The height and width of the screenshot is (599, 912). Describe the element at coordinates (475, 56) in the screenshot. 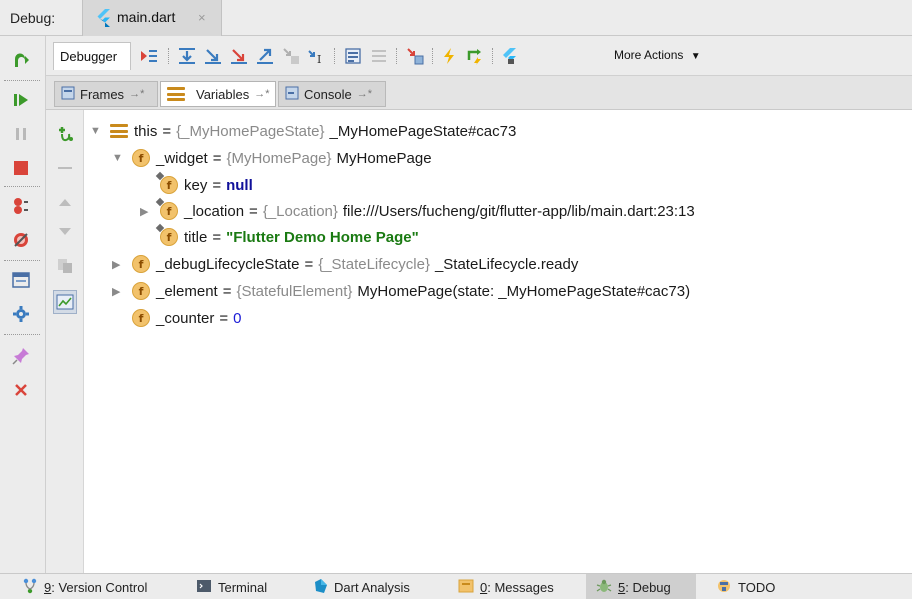

I see `hot-restart-icon` at that location.